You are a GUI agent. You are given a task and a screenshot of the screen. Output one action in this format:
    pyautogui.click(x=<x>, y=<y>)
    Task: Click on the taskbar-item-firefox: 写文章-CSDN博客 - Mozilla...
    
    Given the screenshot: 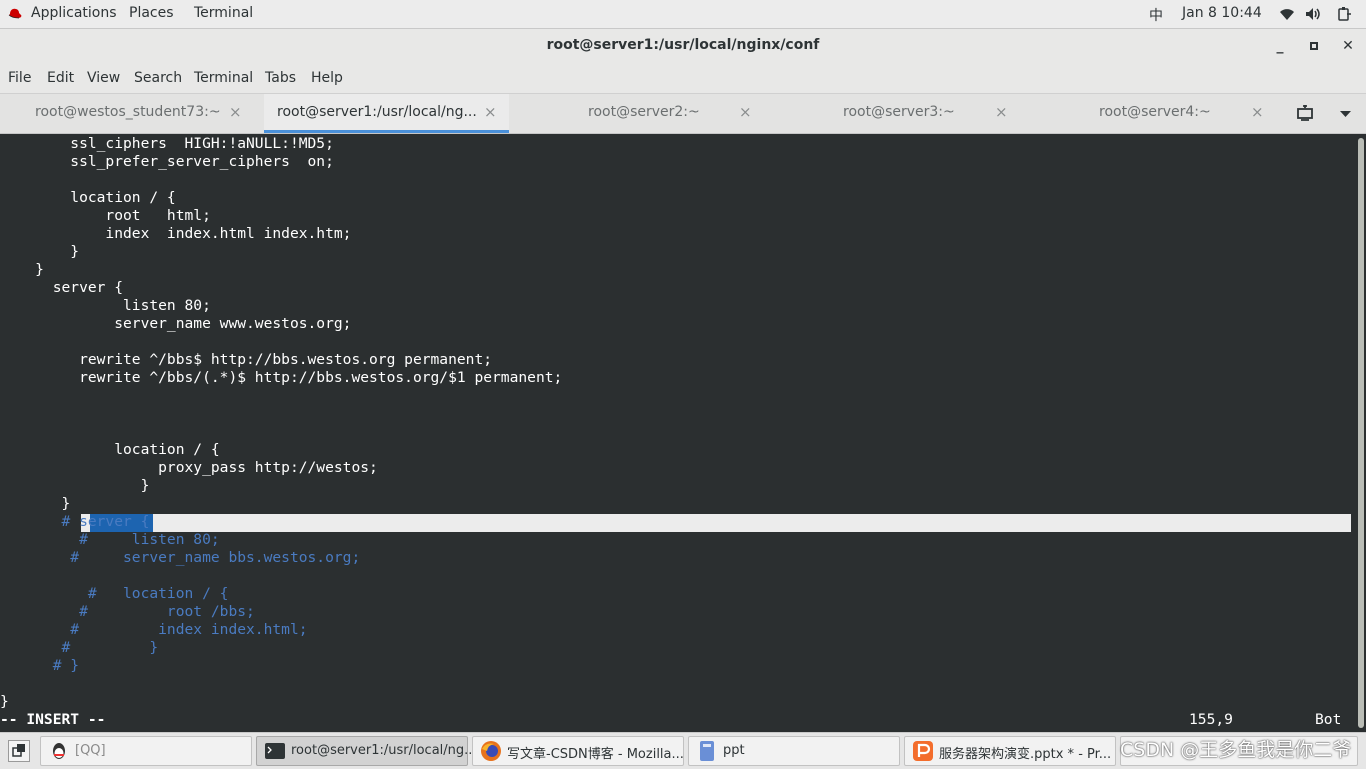 What is the action you would take?
    pyautogui.click(x=578, y=751)
    